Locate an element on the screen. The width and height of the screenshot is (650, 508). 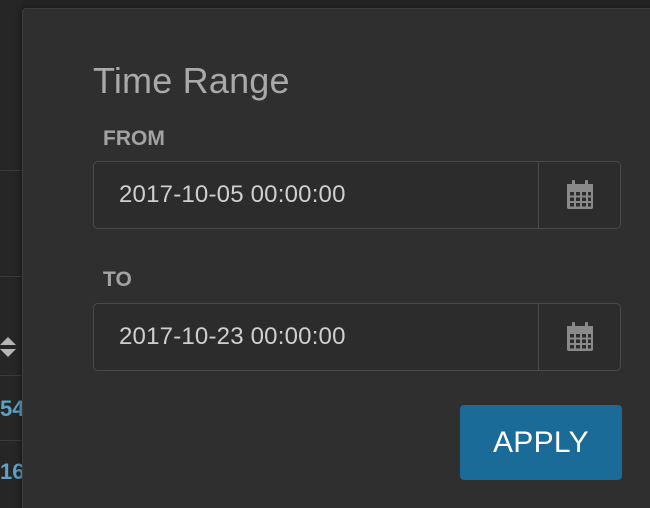
sort-icon is located at coordinates (8, 347).